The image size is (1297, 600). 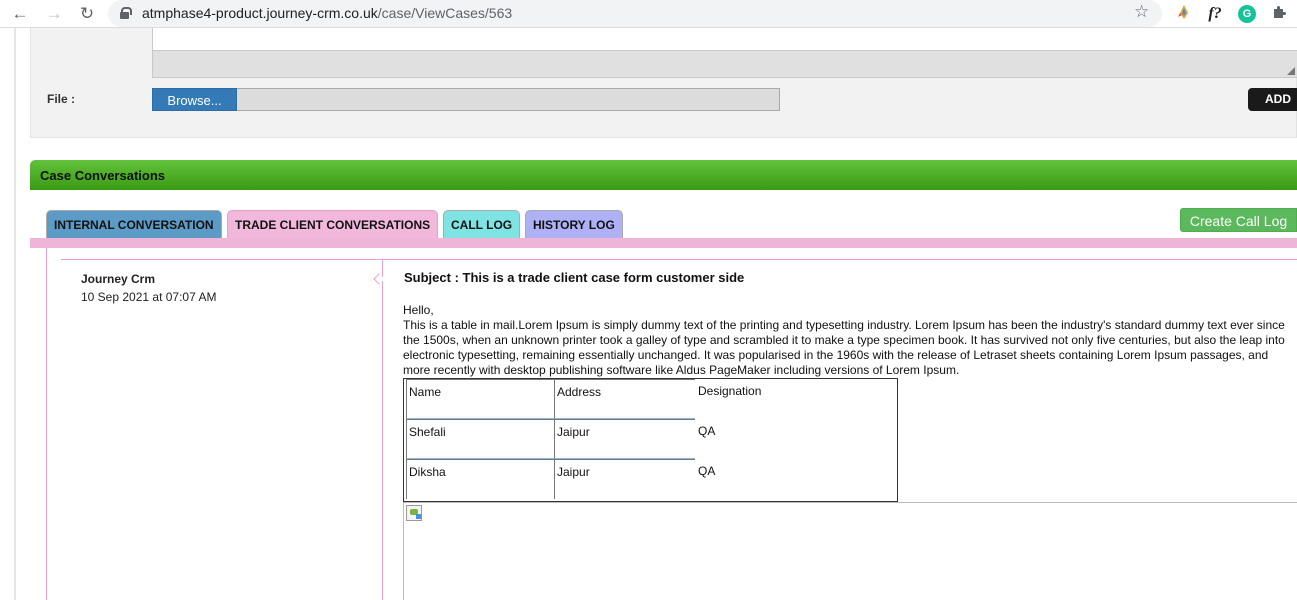 I want to click on resize-handle-icon, so click(x=1291, y=71).